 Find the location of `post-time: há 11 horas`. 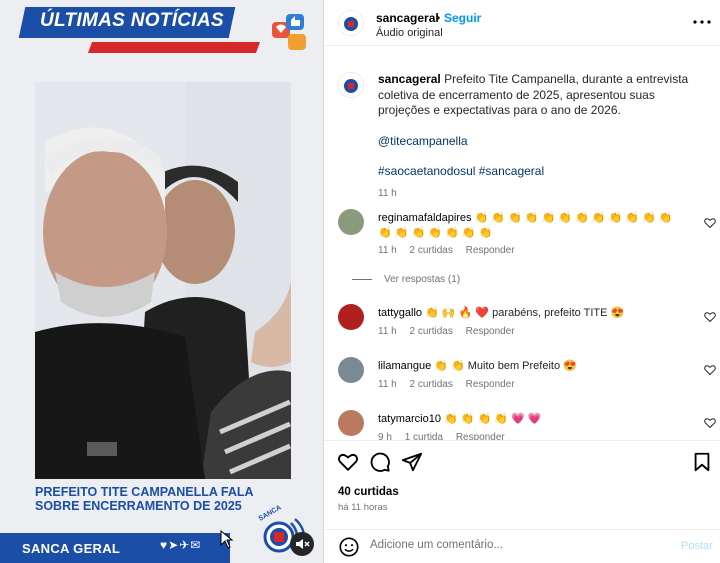

post-time: há 11 horas is located at coordinates (363, 507).